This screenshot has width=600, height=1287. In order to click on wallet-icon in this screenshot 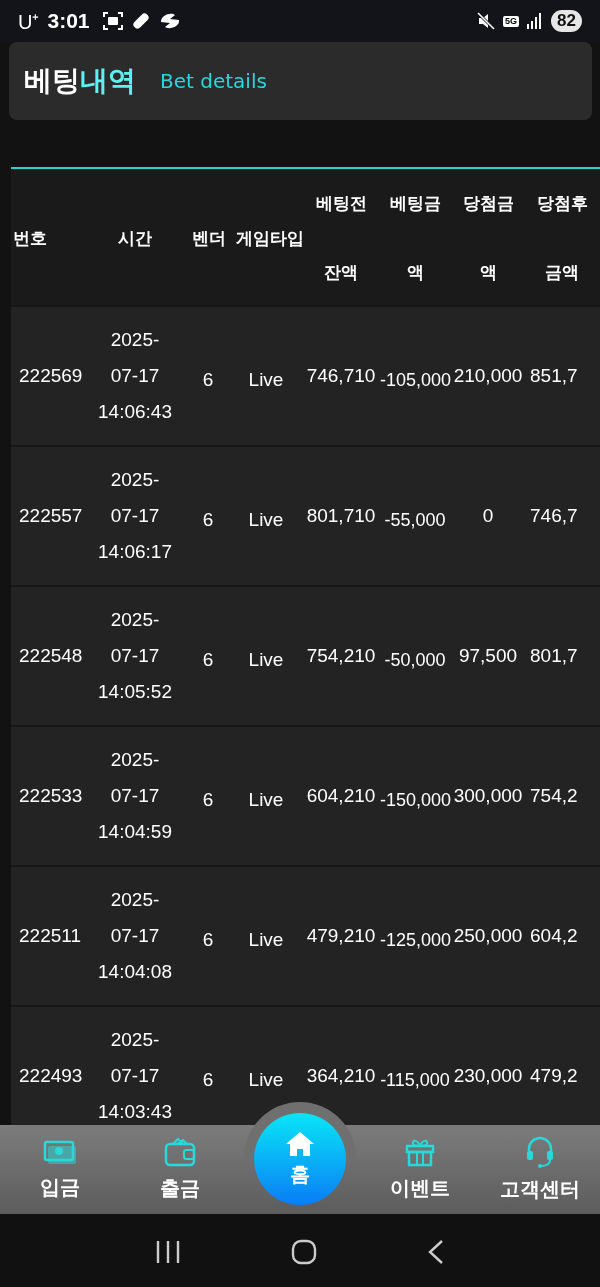, I will do `click(180, 1152)`.